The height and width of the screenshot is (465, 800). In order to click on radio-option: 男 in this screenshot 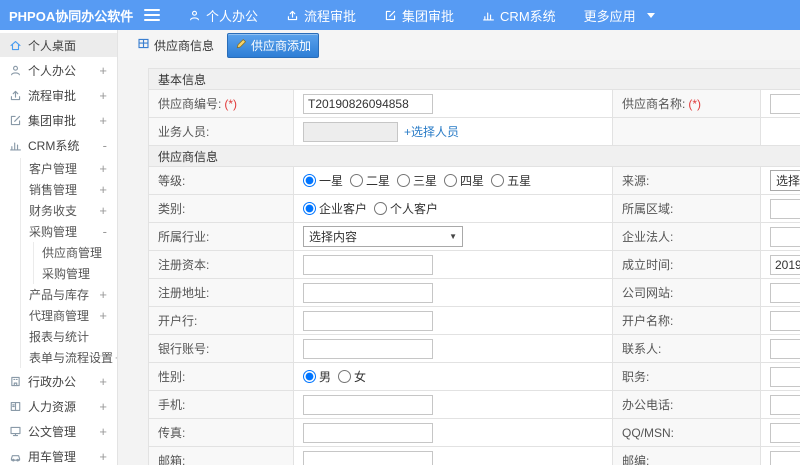, I will do `click(317, 377)`.